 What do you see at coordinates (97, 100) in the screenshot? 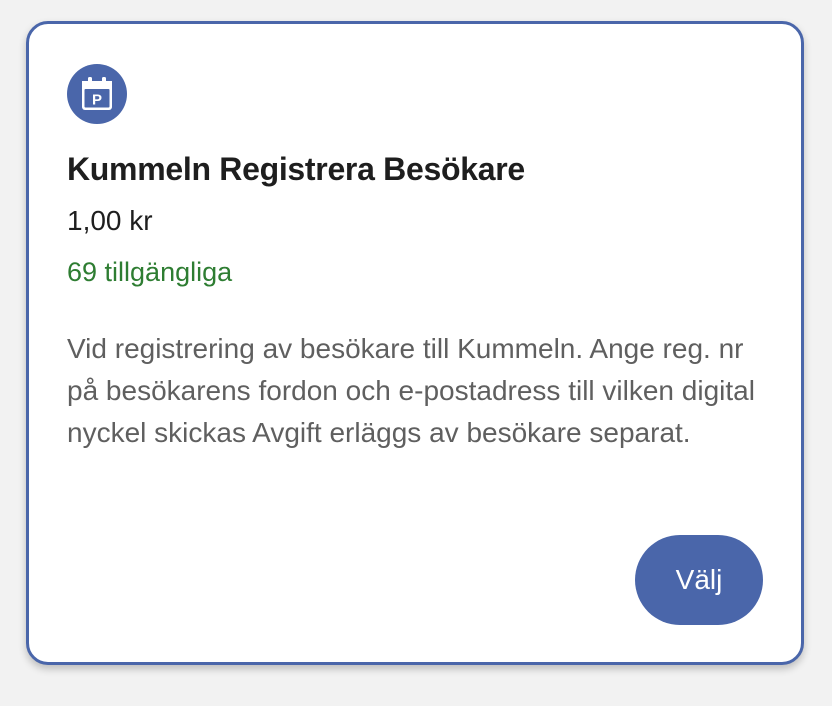
I see `parking-letter: P` at bounding box center [97, 100].